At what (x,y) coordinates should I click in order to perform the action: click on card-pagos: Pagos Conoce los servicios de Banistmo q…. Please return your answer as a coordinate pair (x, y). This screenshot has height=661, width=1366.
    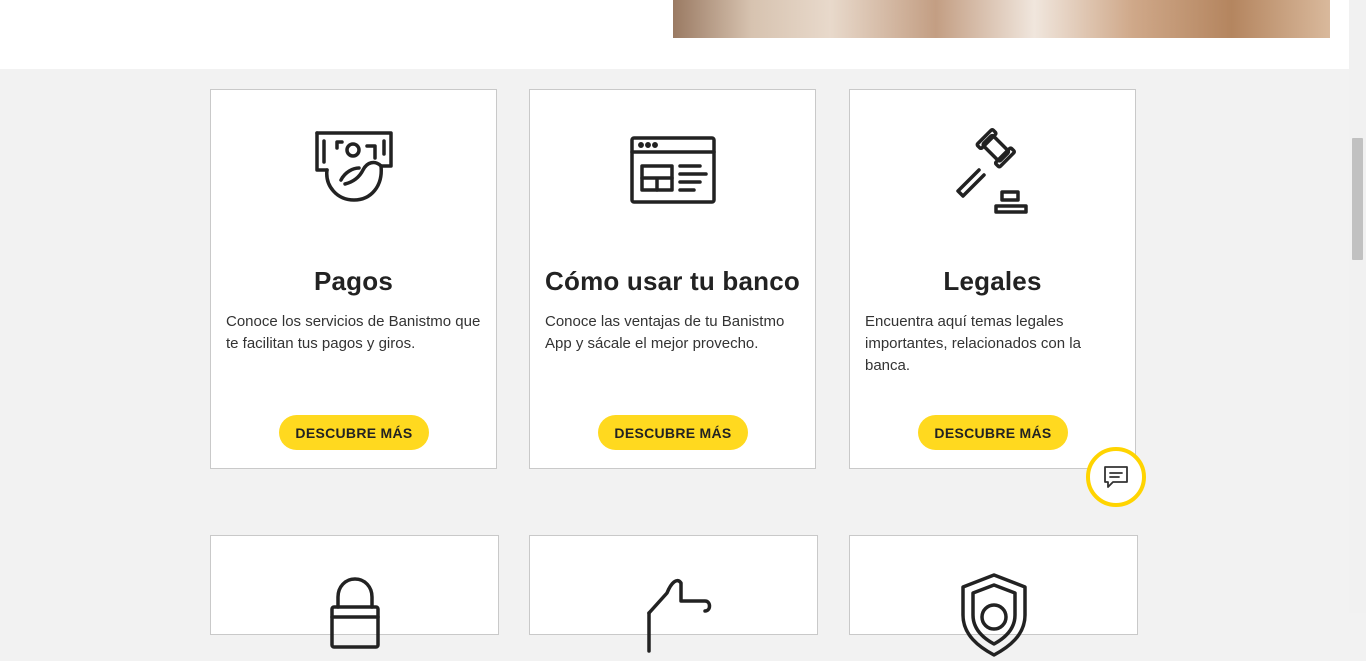
    Looking at the image, I should click on (353, 279).